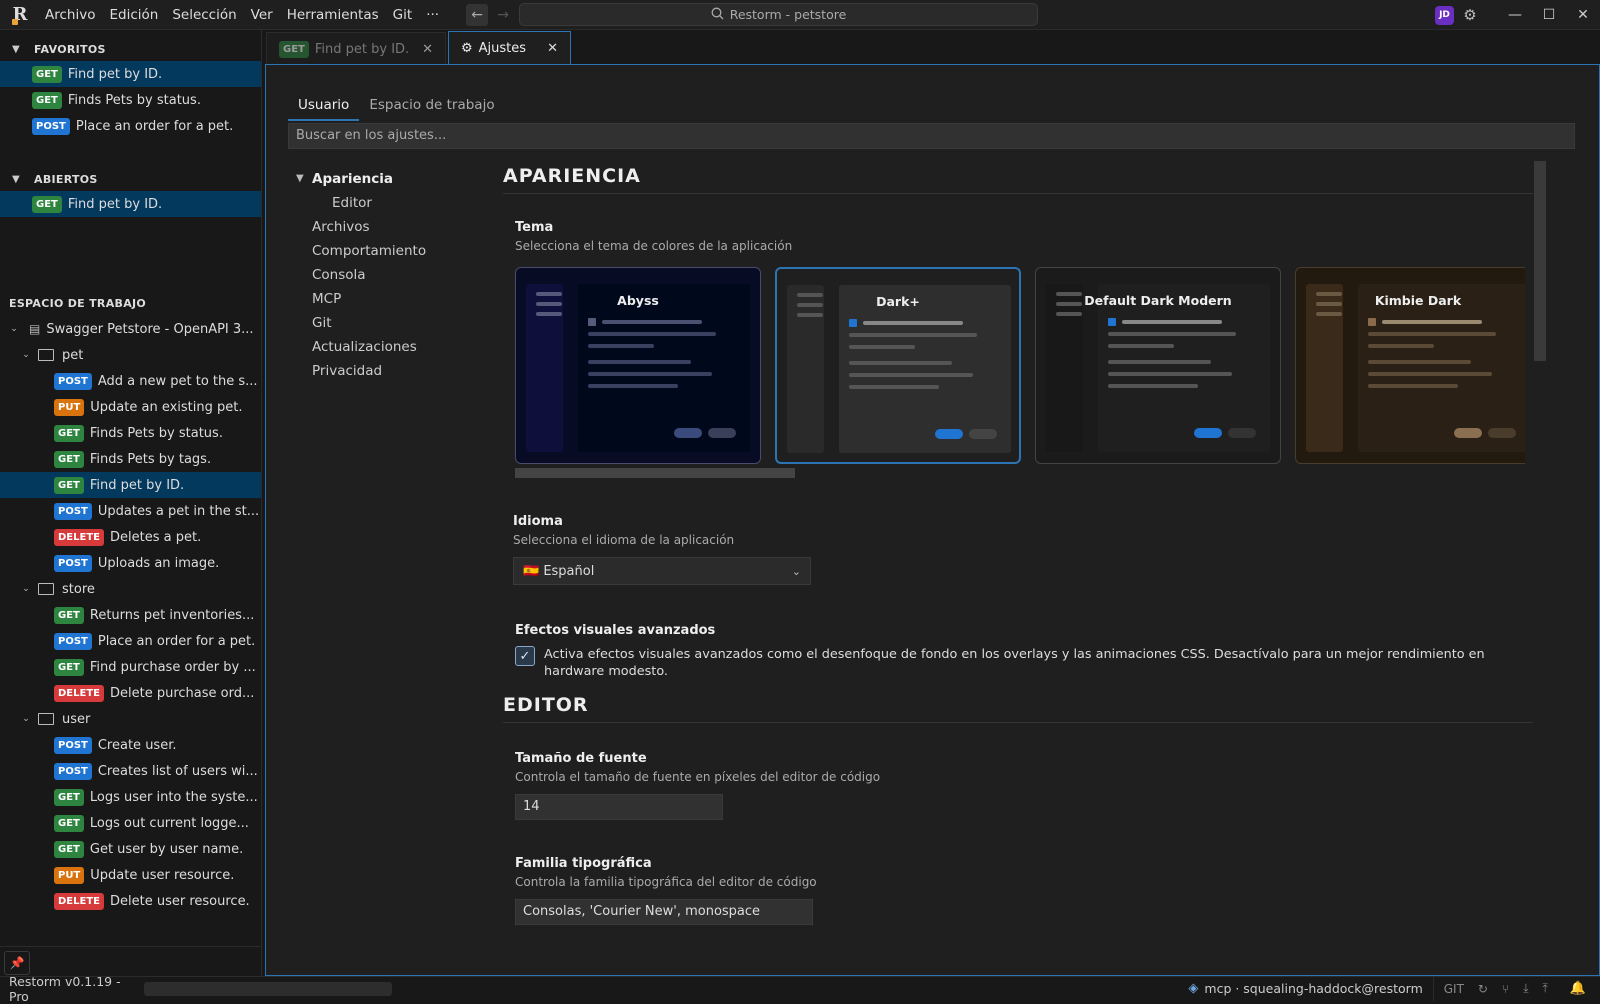 Image resolution: width=1600 pixels, height=1004 pixels. I want to click on menu-ver: Ver, so click(262, 15).